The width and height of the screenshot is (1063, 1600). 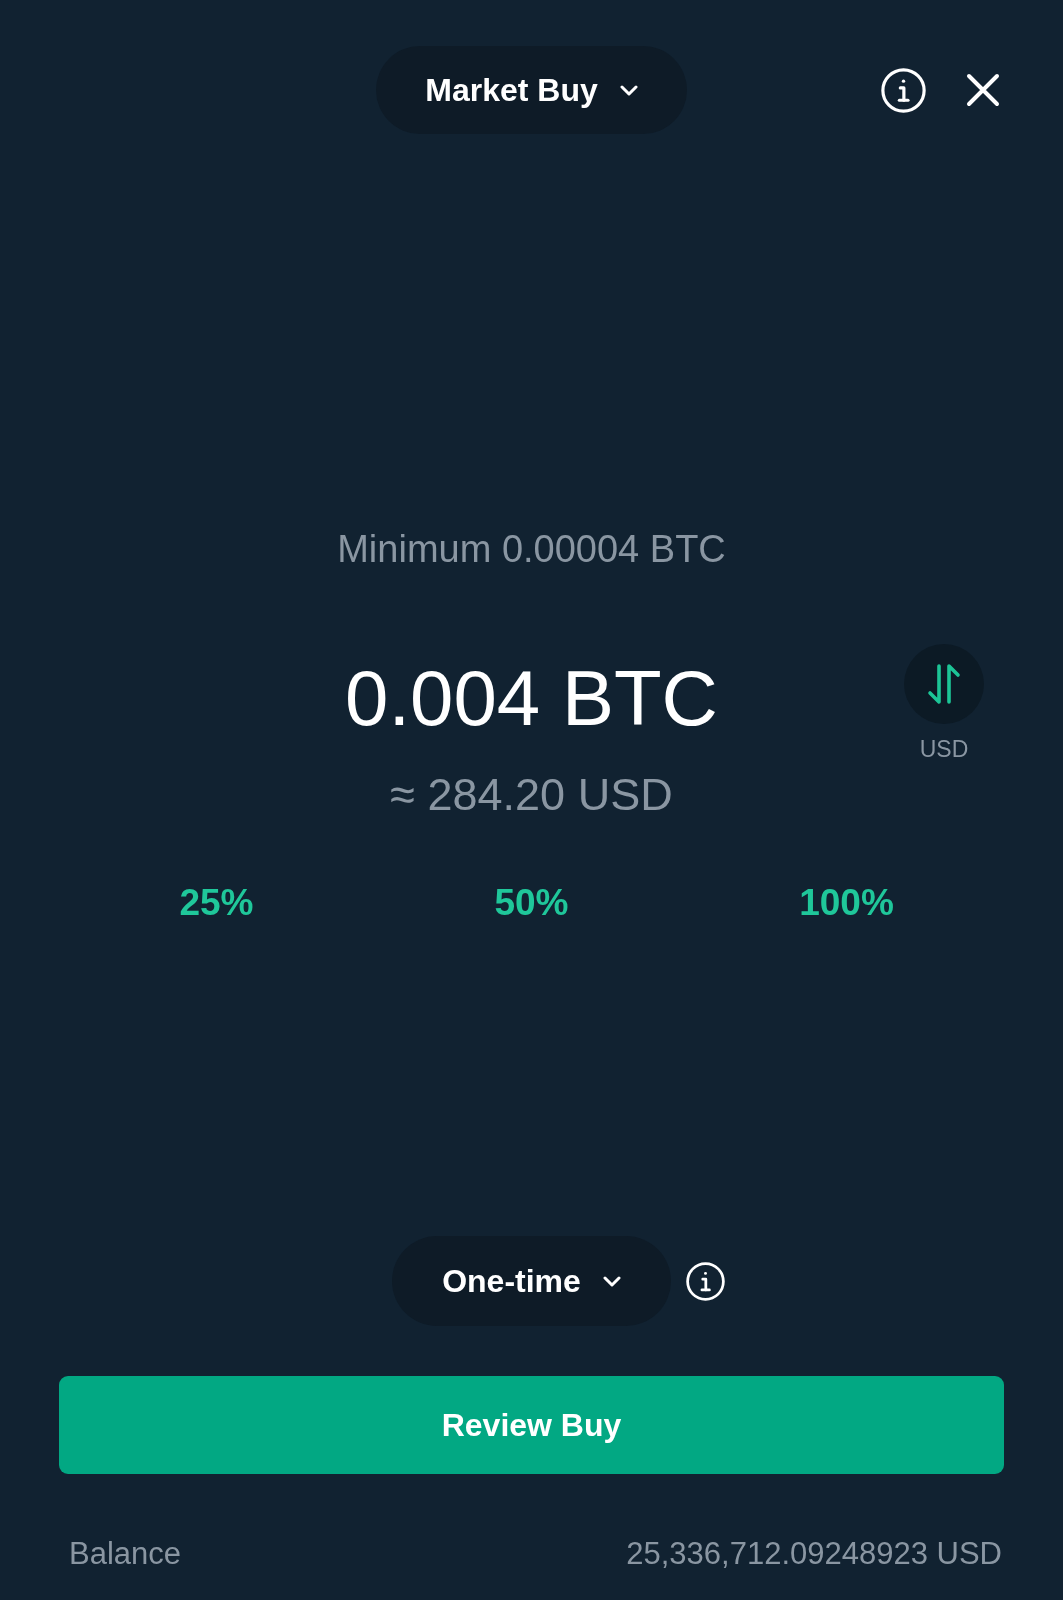 I want to click on balance-label: Balance, so click(x=125, y=1554).